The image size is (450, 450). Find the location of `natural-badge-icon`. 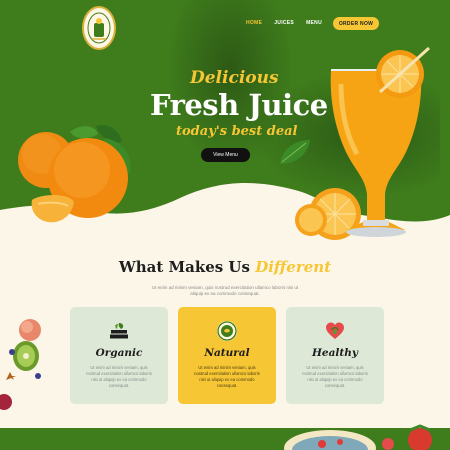

natural-badge-icon is located at coordinates (227, 331).